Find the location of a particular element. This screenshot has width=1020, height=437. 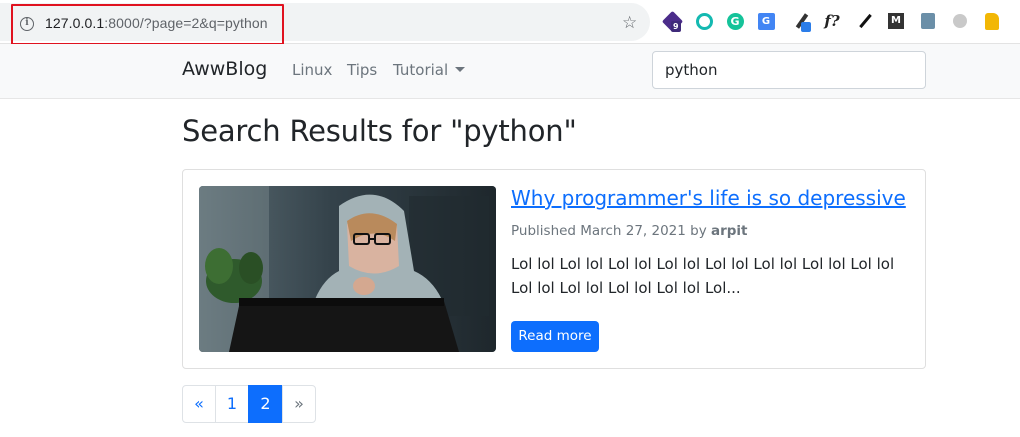

site-navbar: AwwBlog Linux Tips Tutorial is located at coordinates (510, 71).